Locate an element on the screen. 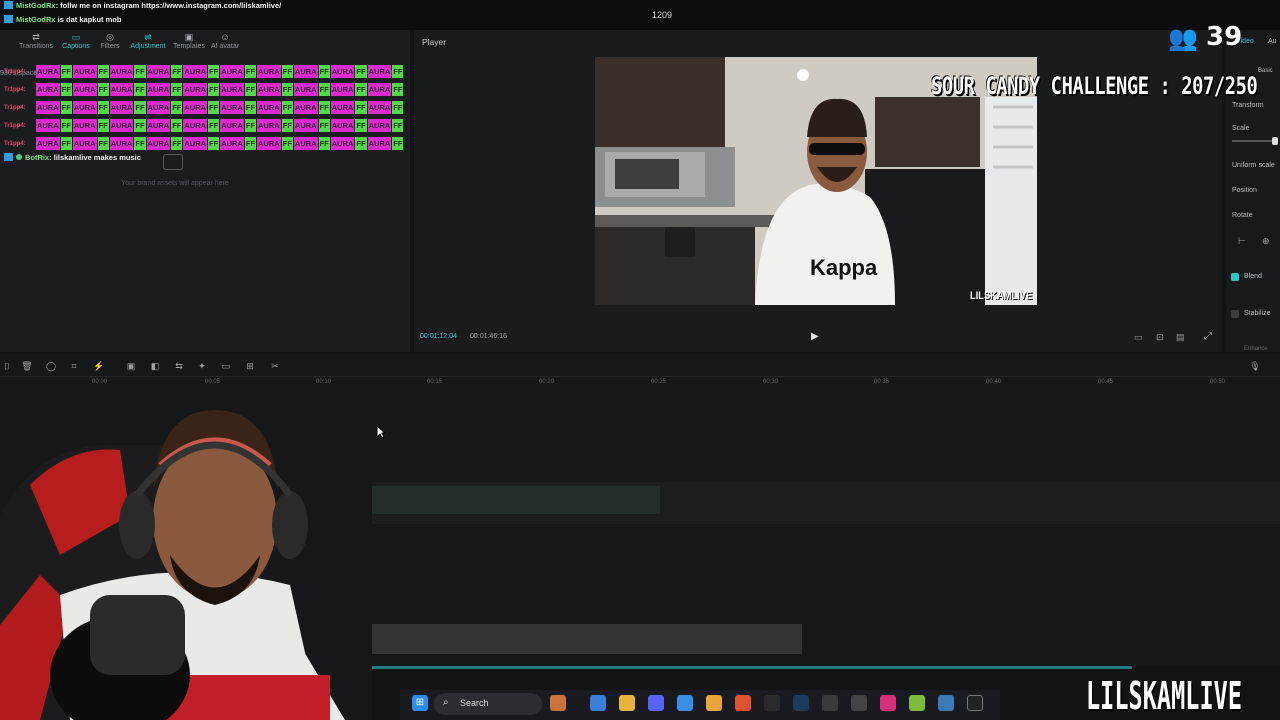 This screenshot has width=1280, height=720. notepad-icon is located at coordinates (946, 703).